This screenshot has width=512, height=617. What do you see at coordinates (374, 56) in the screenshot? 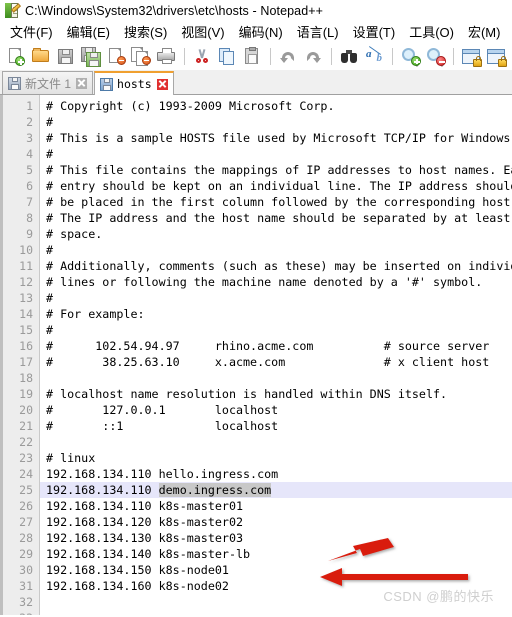
I see `replace-icon: ab` at bounding box center [374, 56].